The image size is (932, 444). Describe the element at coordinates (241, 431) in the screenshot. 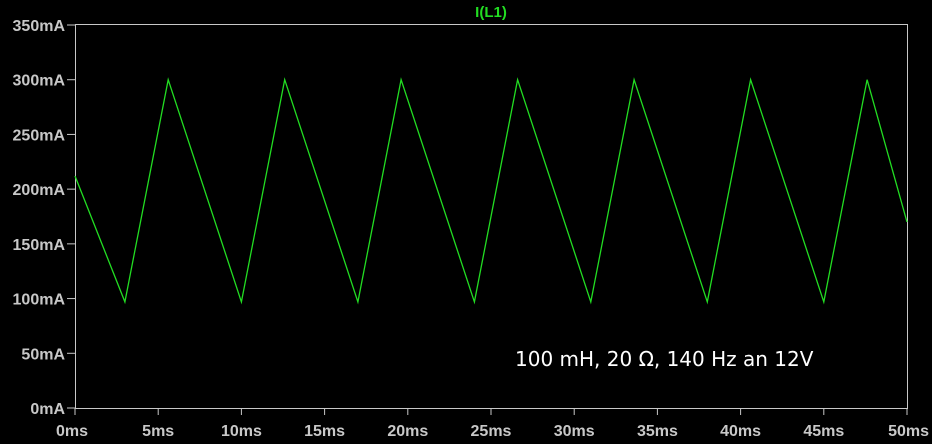

I see `x-tick-label: 10ms` at that location.